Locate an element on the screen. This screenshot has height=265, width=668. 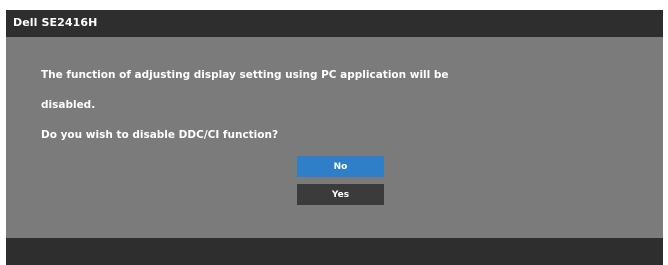
yes-button: Yes is located at coordinates (340, 194).